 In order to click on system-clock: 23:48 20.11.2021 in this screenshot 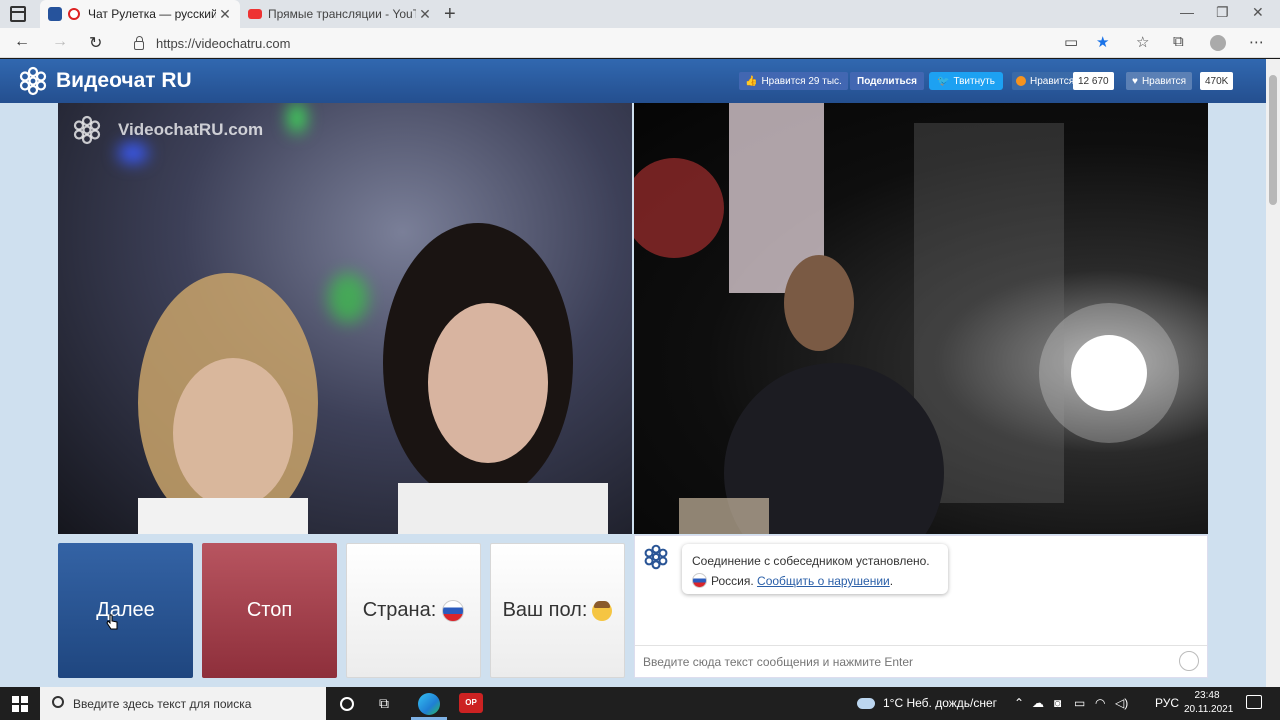, I will do `click(1209, 703)`.